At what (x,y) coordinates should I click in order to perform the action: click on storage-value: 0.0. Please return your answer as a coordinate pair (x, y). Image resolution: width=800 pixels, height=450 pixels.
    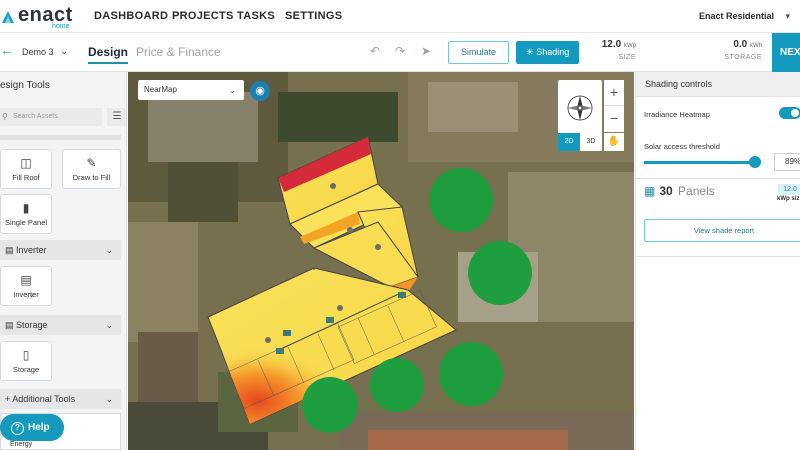
    Looking at the image, I should click on (740, 44).